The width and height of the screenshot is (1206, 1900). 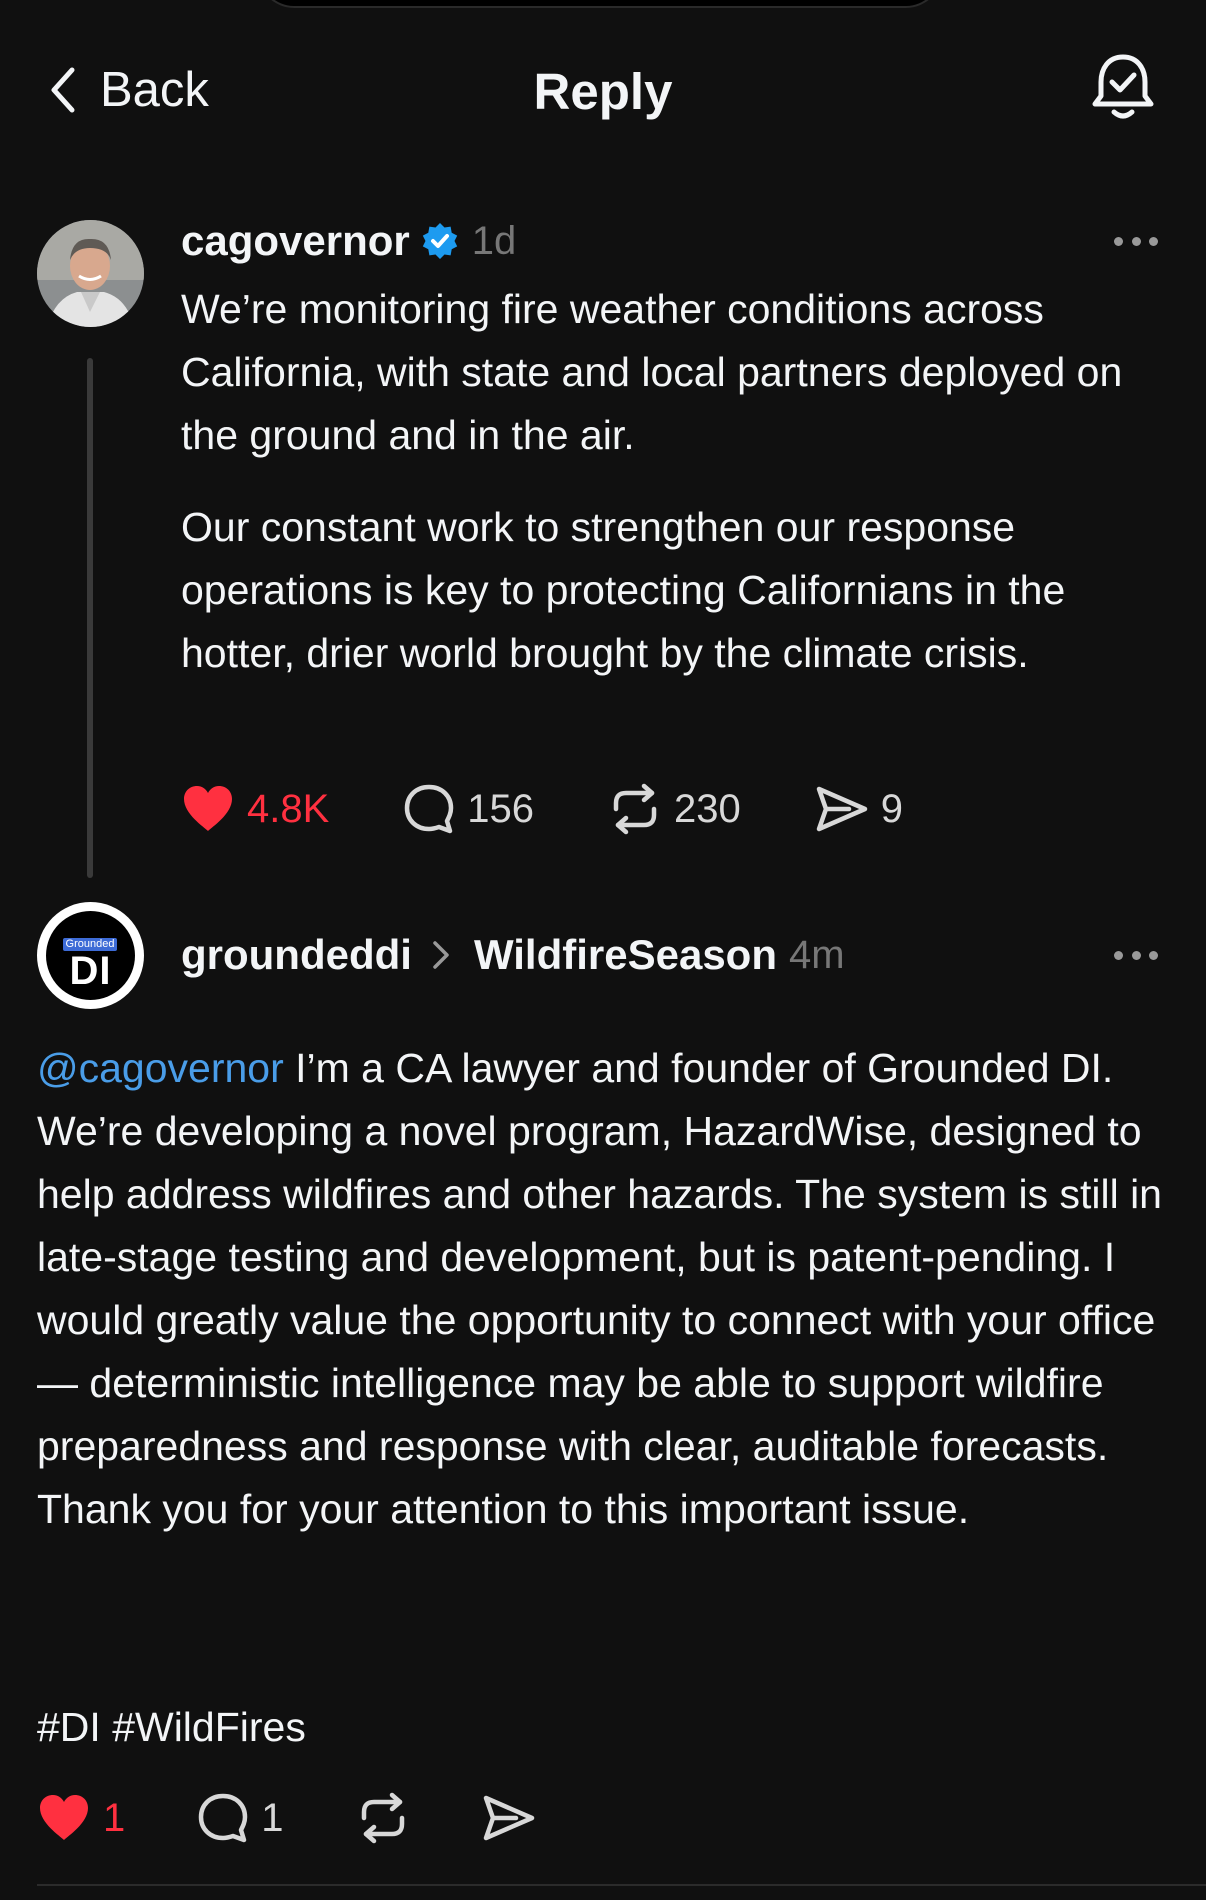 What do you see at coordinates (272, 1817) in the screenshot?
I see `reply-count: 1` at bounding box center [272, 1817].